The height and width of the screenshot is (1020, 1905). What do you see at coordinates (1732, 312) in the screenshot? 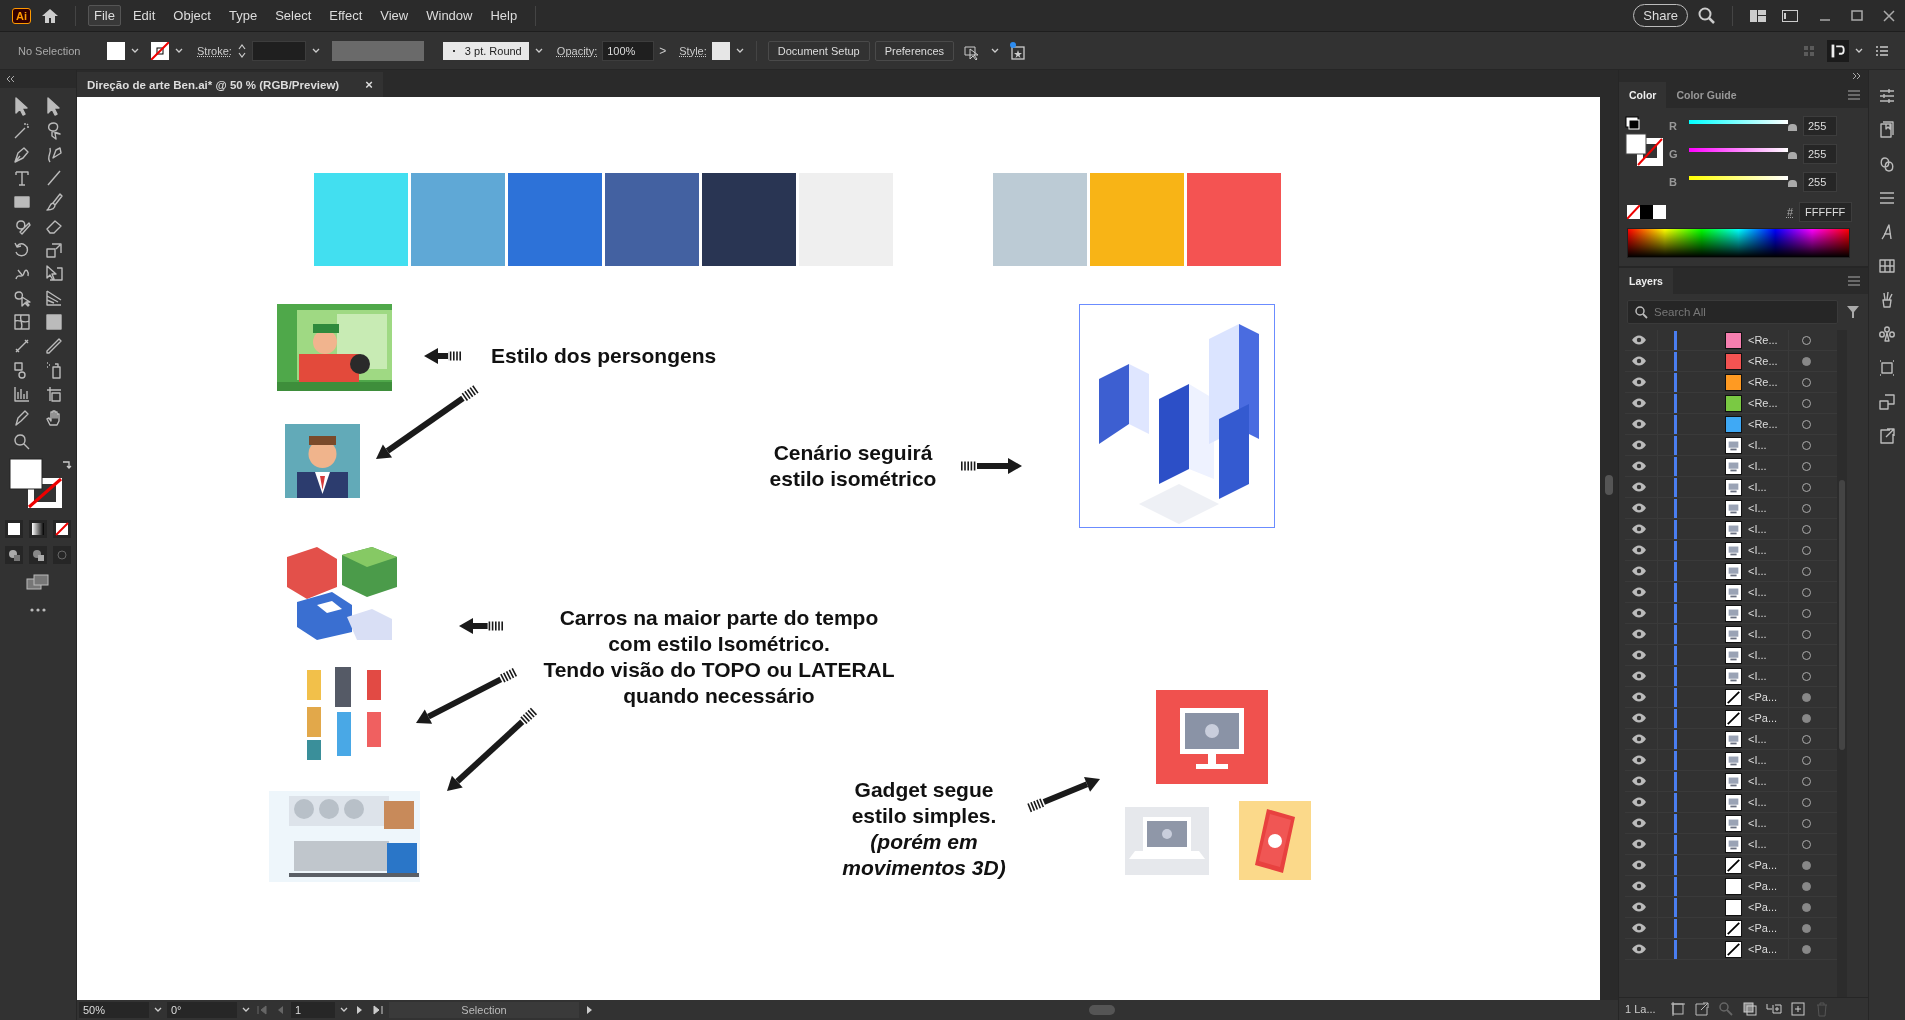
I see `search-field: Search All` at bounding box center [1732, 312].